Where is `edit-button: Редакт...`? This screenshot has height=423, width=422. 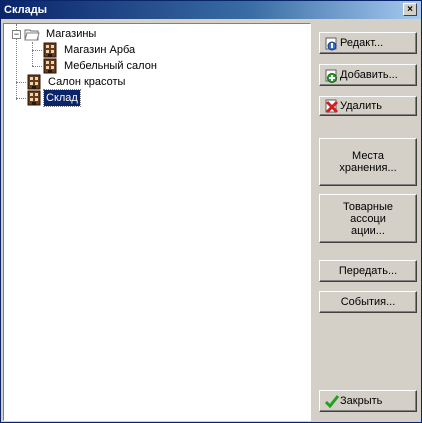 edit-button: Редакт... is located at coordinates (368, 43).